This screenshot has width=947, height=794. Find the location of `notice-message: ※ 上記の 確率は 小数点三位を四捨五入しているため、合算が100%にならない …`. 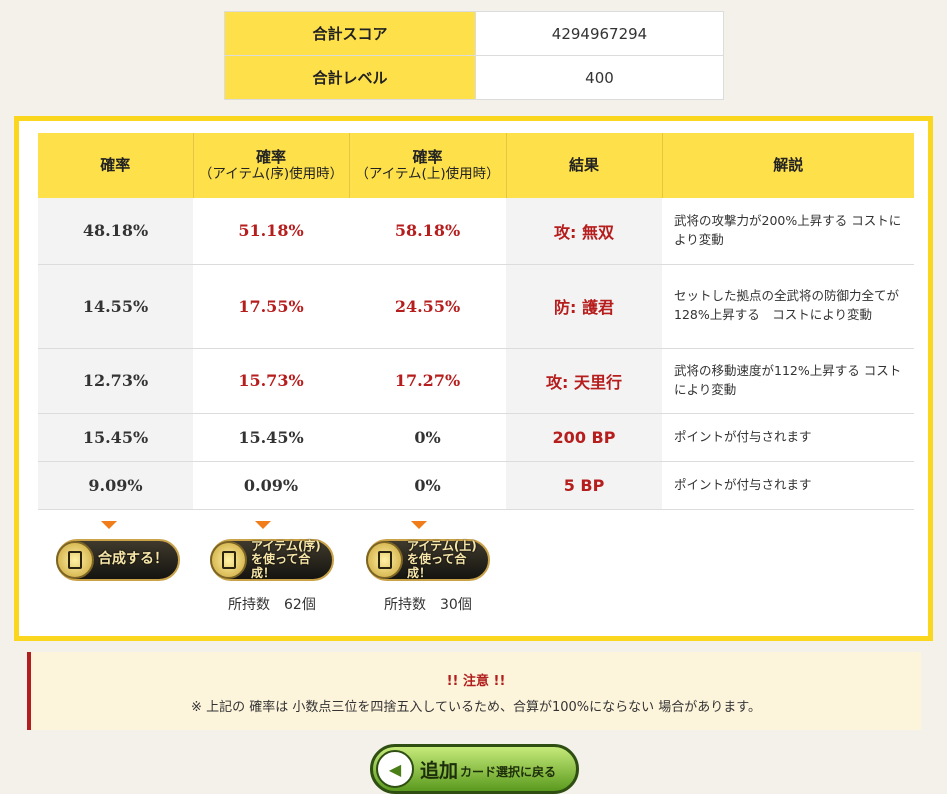

notice-message: ※ 上記の 確率は 小数点三位を四捨五入しているため、合算が100%にならない … is located at coordinates (476, 707).